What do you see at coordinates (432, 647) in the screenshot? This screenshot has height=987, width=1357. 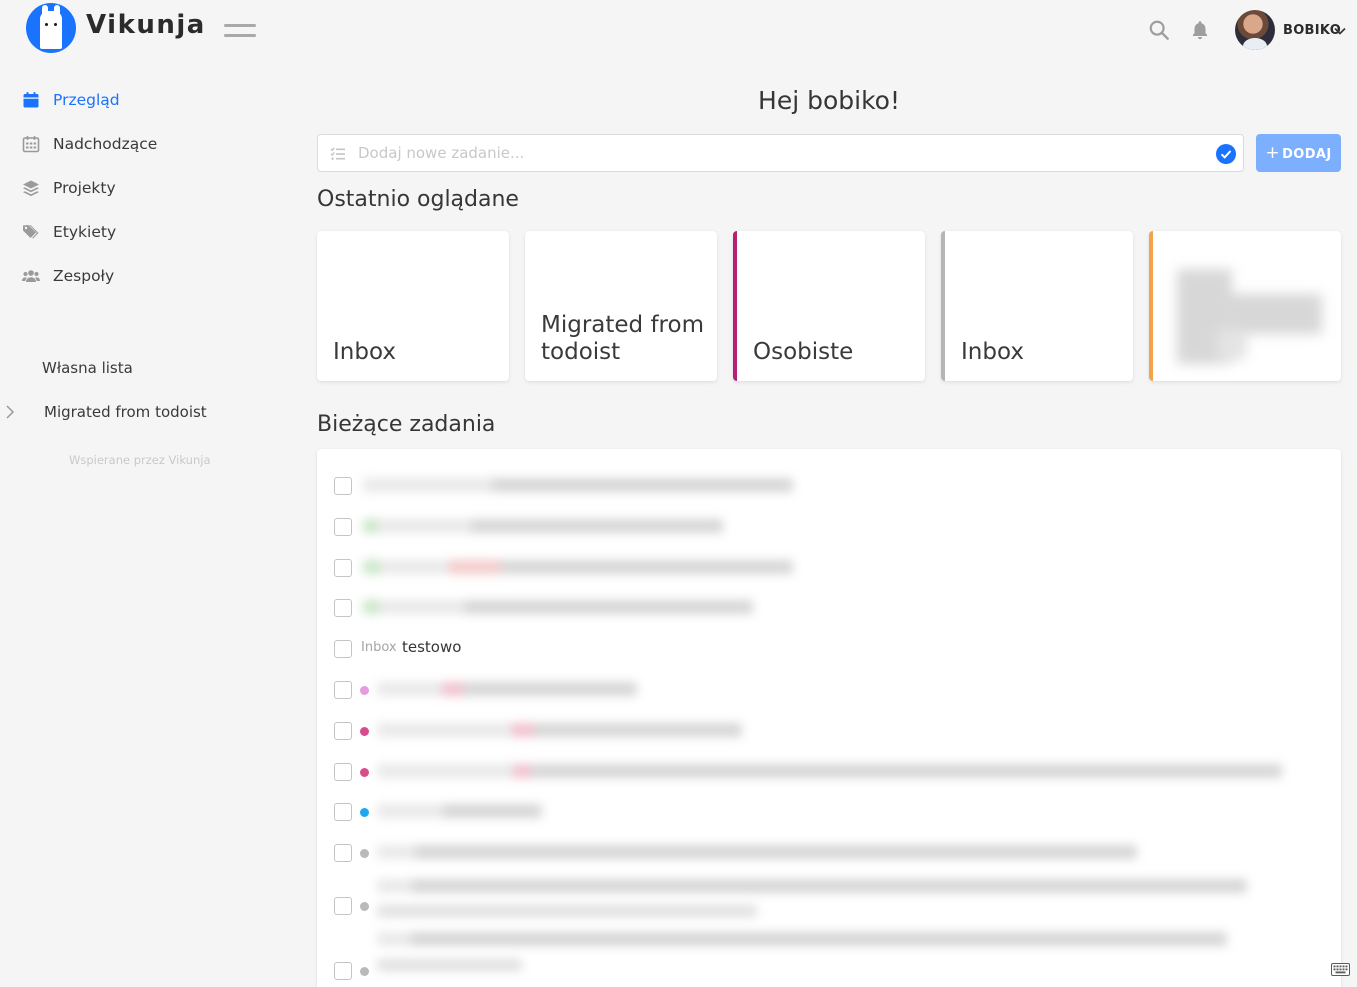 I see `task-title: testowo` at bounding box center [432, 647].